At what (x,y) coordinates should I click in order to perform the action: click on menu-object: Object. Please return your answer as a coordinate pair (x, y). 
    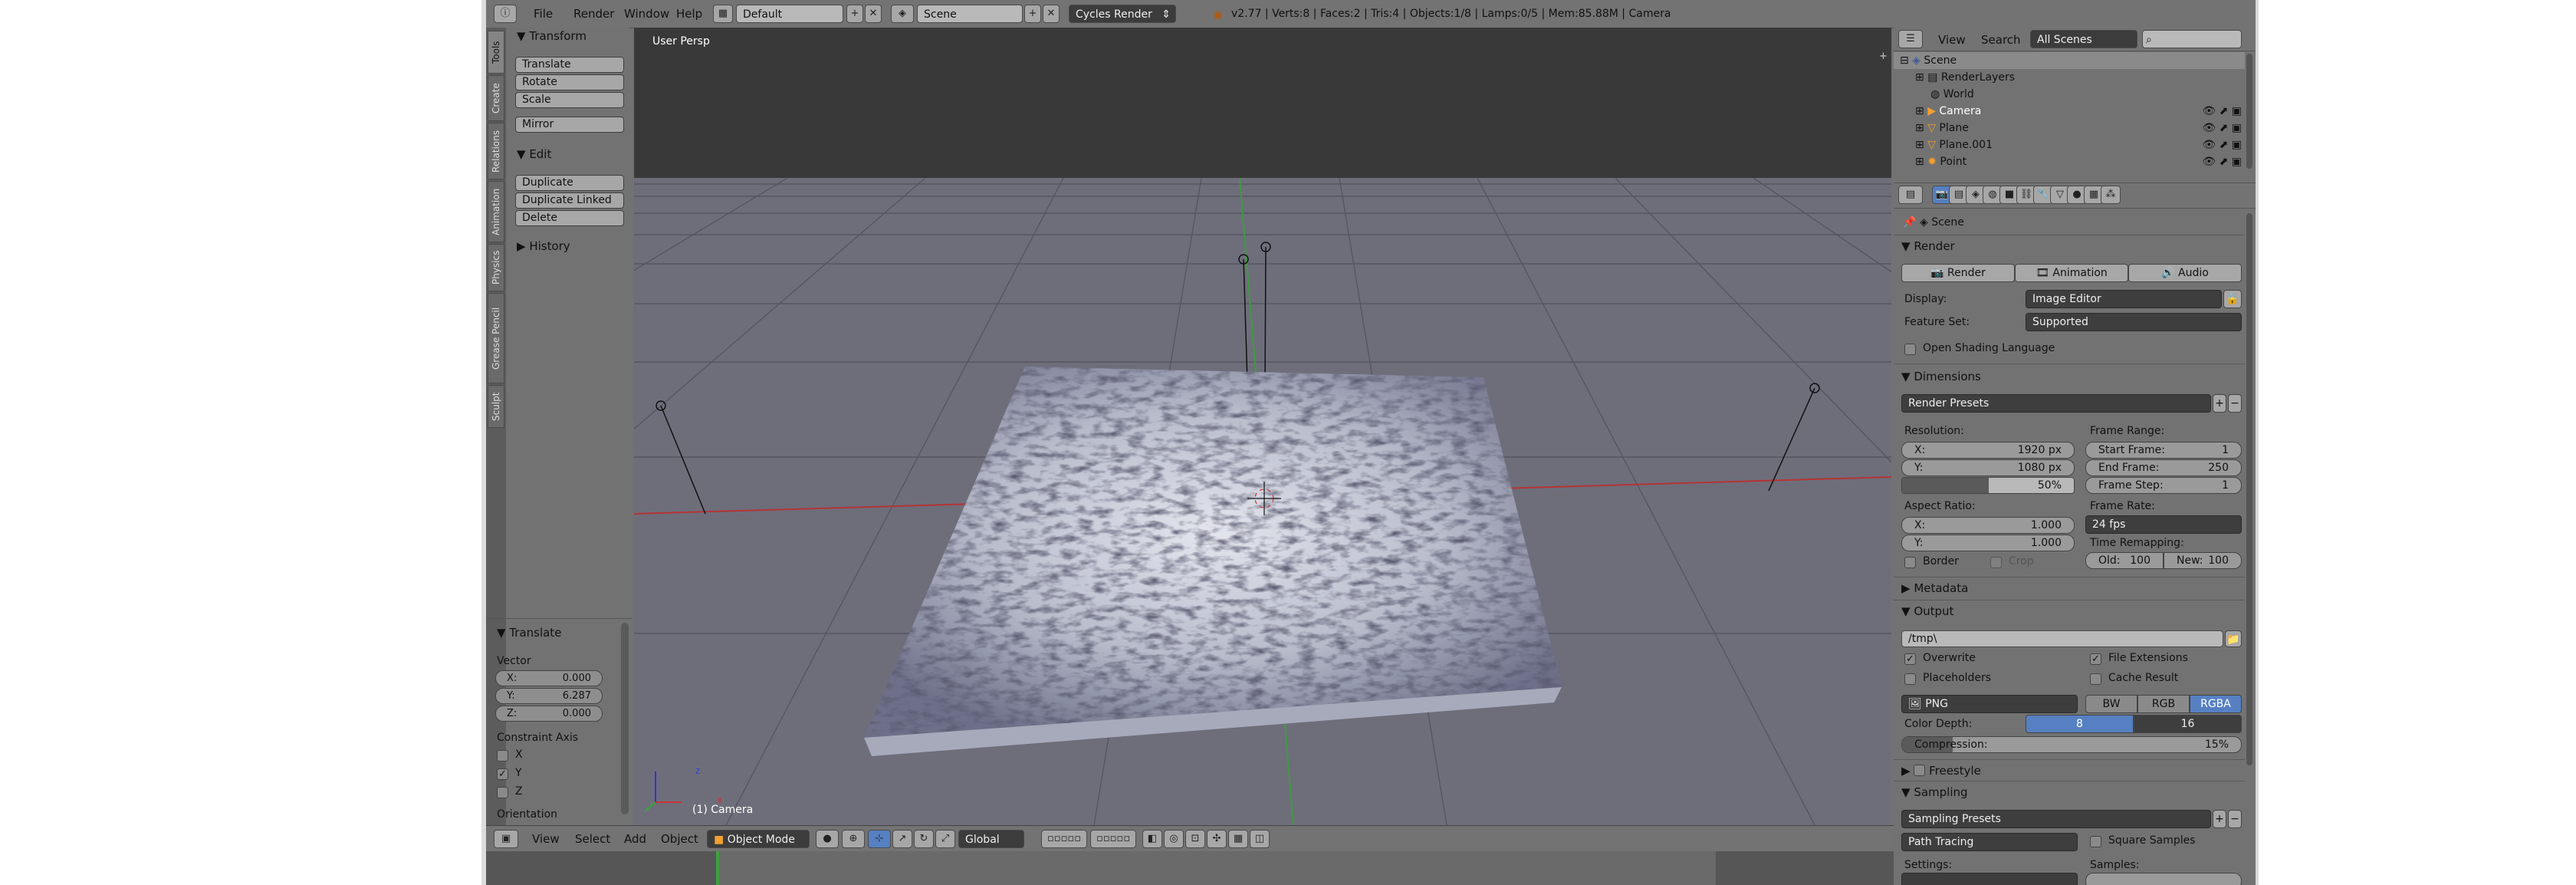
    Looking at the image, I should click on (680, 839).